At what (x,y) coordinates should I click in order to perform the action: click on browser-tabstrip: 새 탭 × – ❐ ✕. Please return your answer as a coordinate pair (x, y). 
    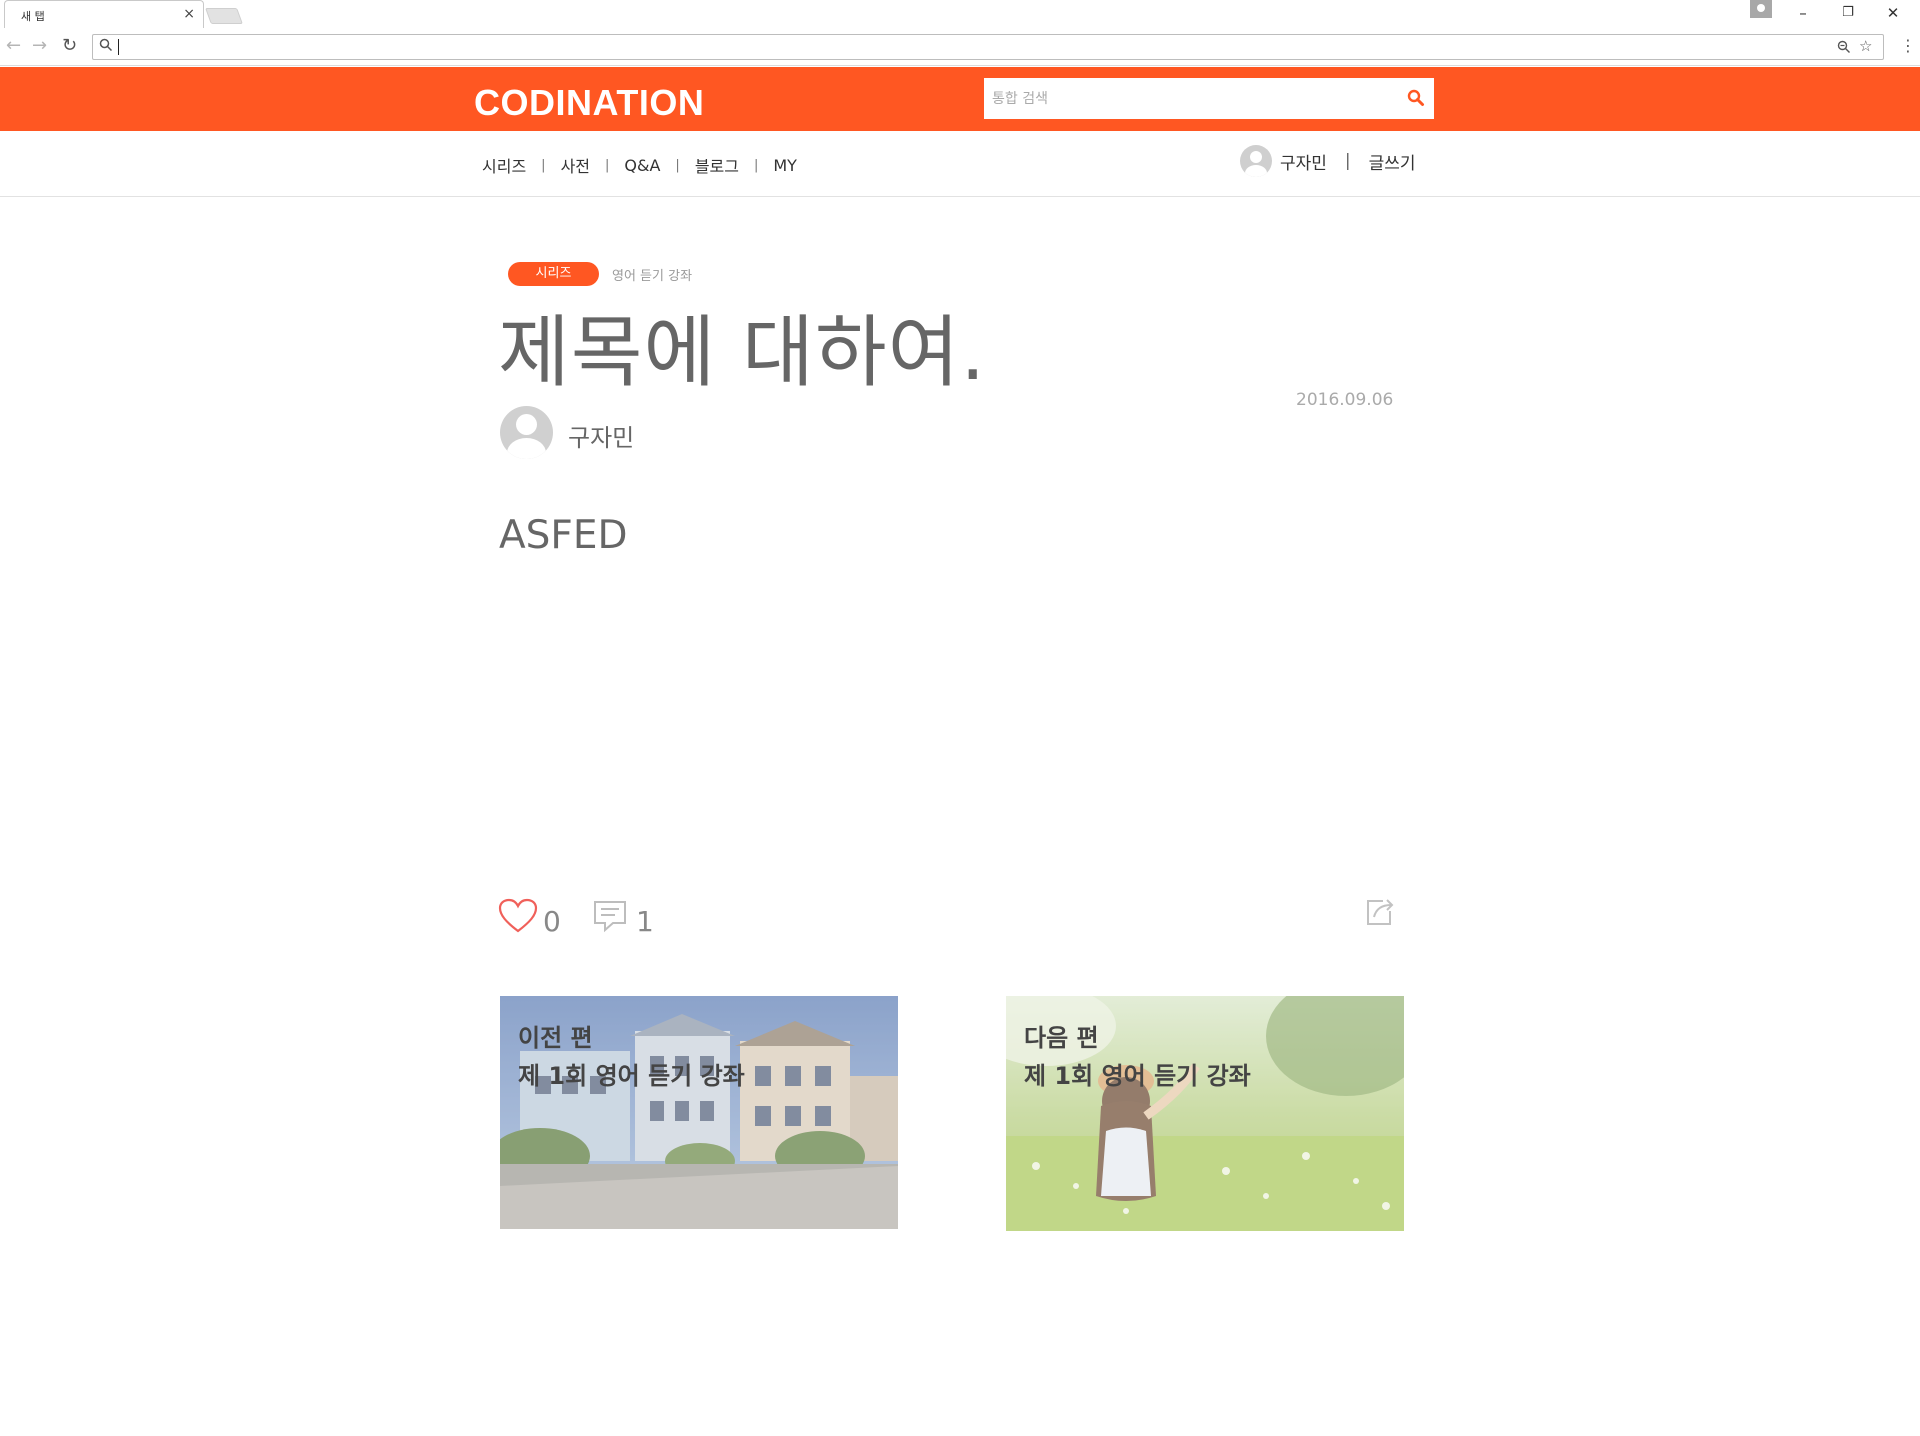
    Looking at the image, I should click on (960, 14).